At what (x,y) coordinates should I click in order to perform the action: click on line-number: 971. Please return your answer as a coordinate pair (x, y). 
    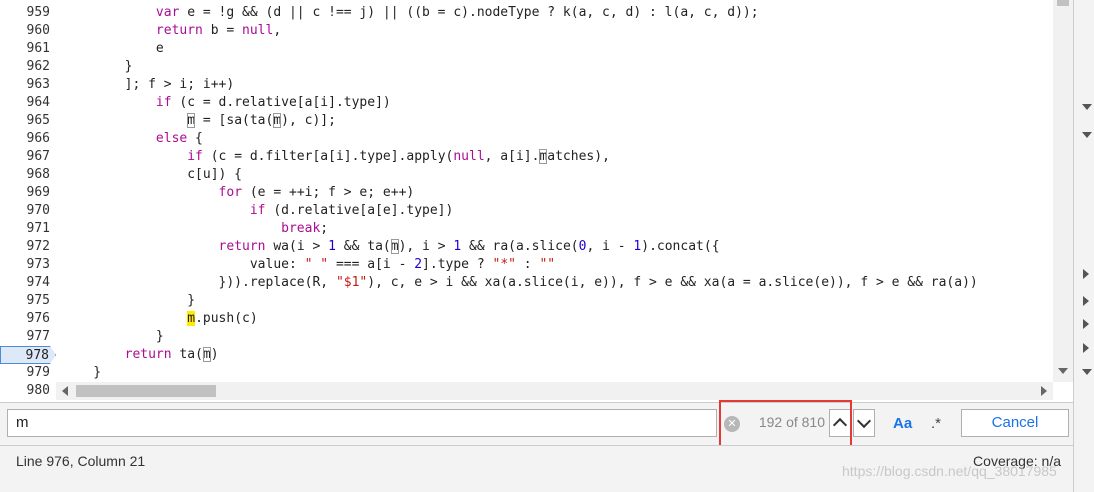
    Looking at the image, I should click on (25, 229).